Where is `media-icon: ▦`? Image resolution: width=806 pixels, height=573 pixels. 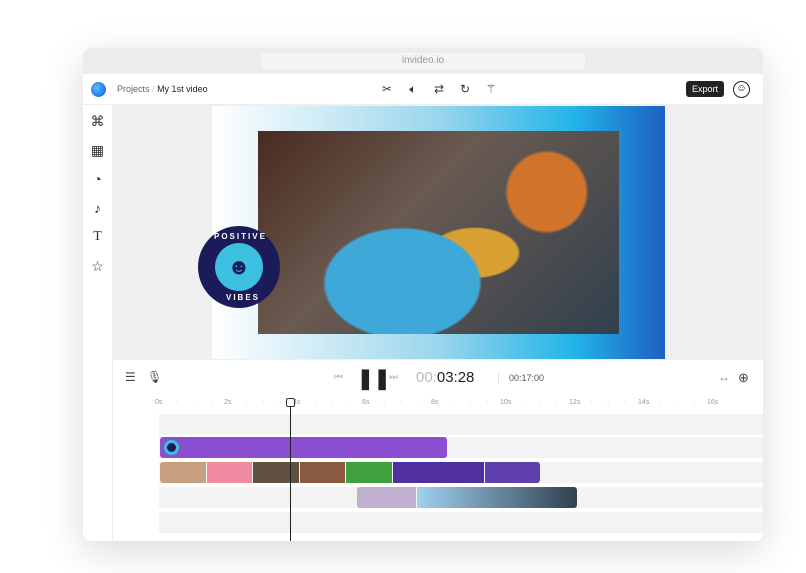 media-icon: ▦ is located at coordinates (98, 150).